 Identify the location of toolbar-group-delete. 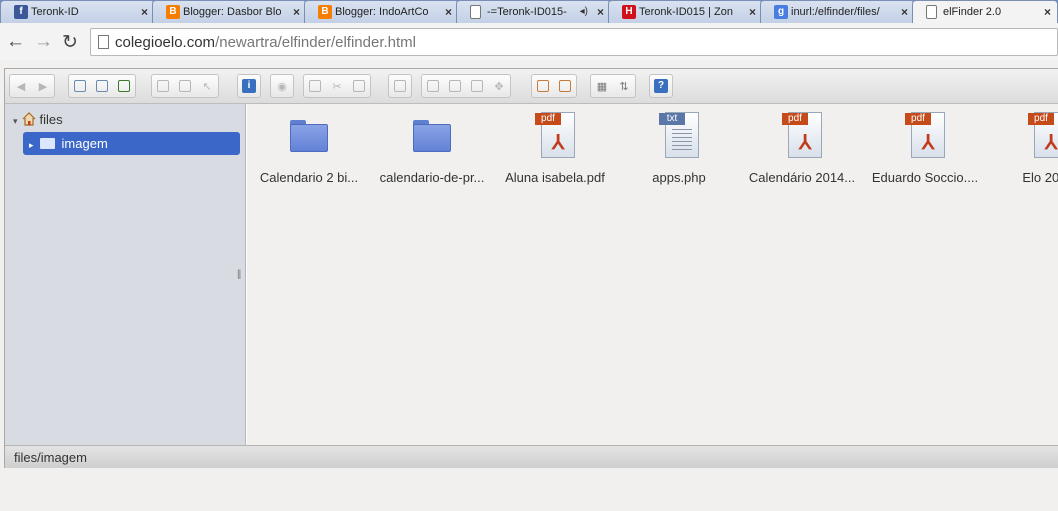
(400, 86).